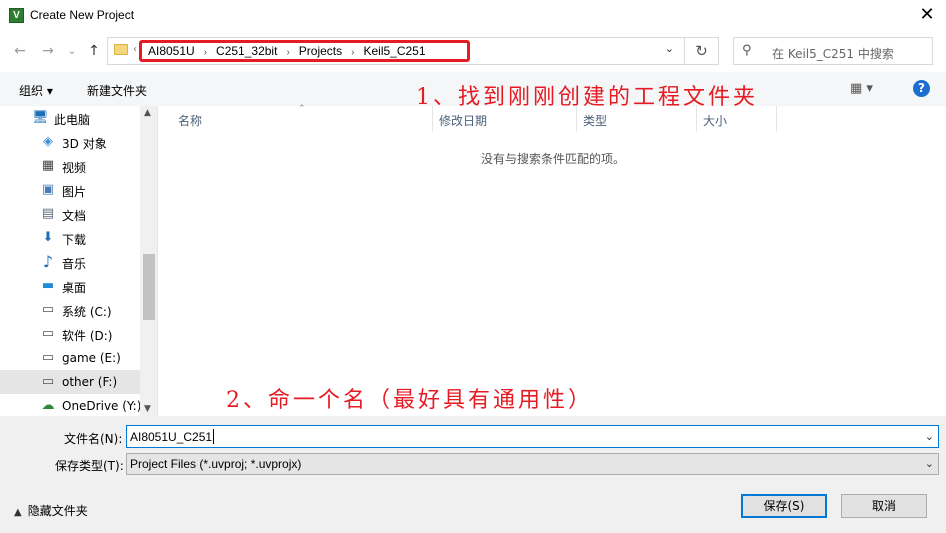 The height and width of the screenshot is (533, 946). I want to click on sidebar-item-music: ♪ 音乐, so click(70, 262).